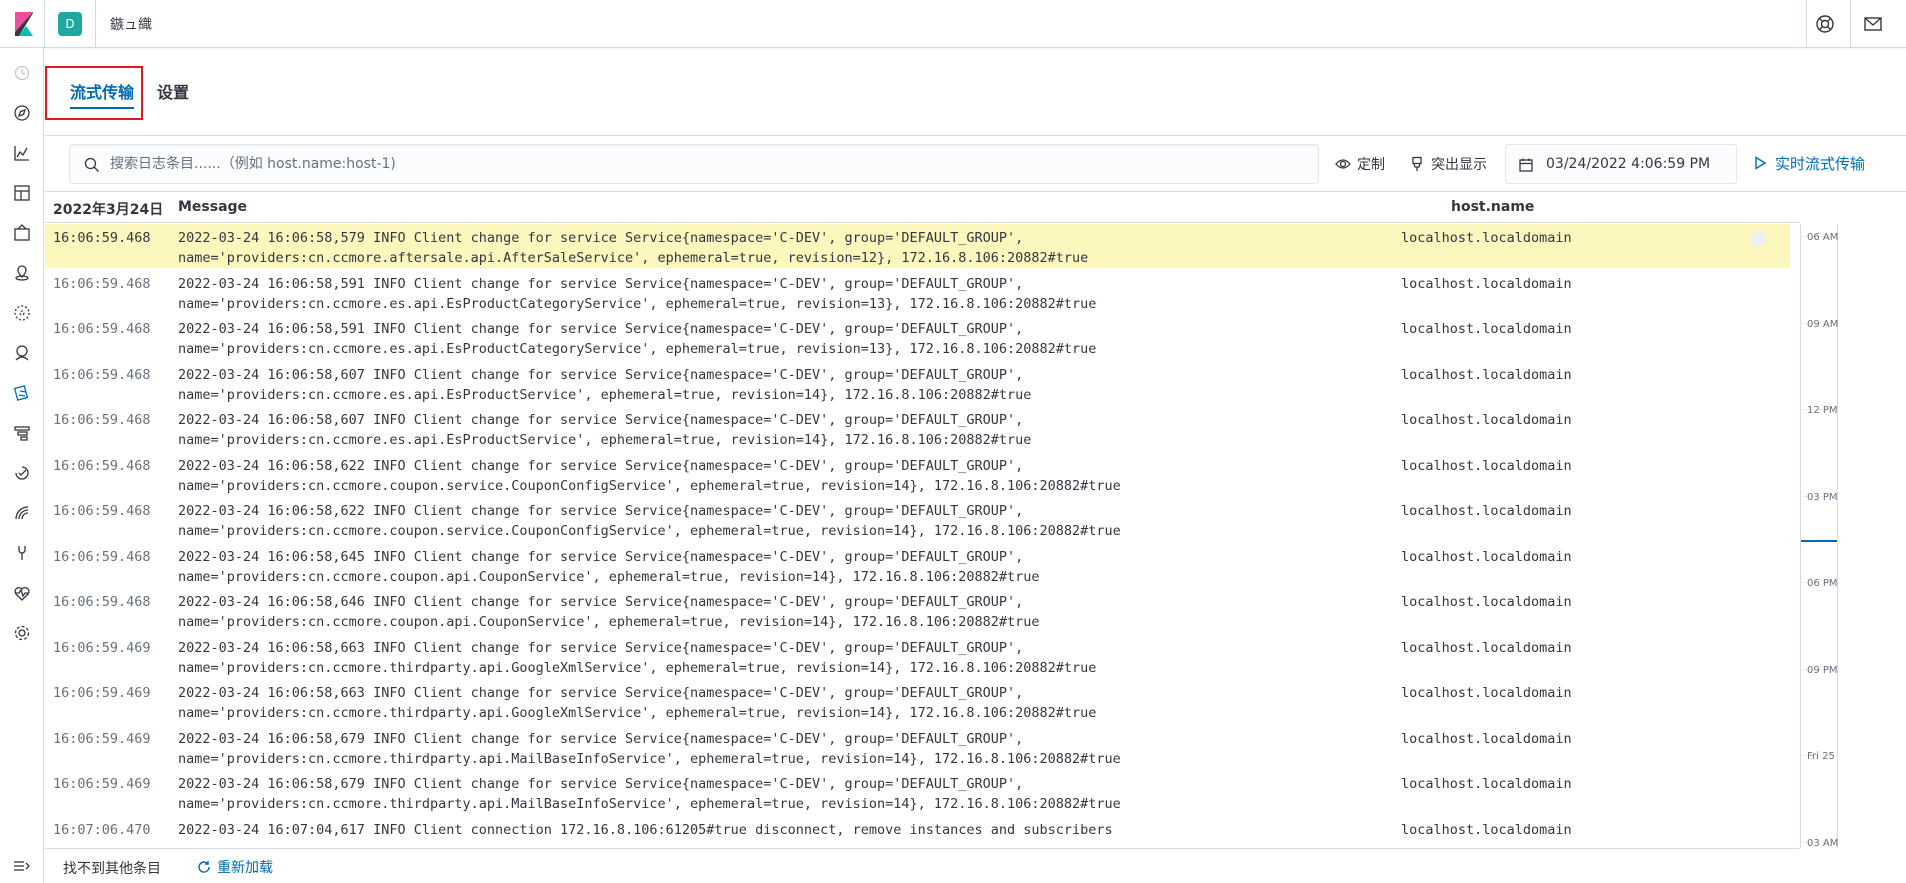 The image size is (1906, 883). Describe the element at coordinates (22, 513) in the screenshot. I see `siem-icon` at that location.